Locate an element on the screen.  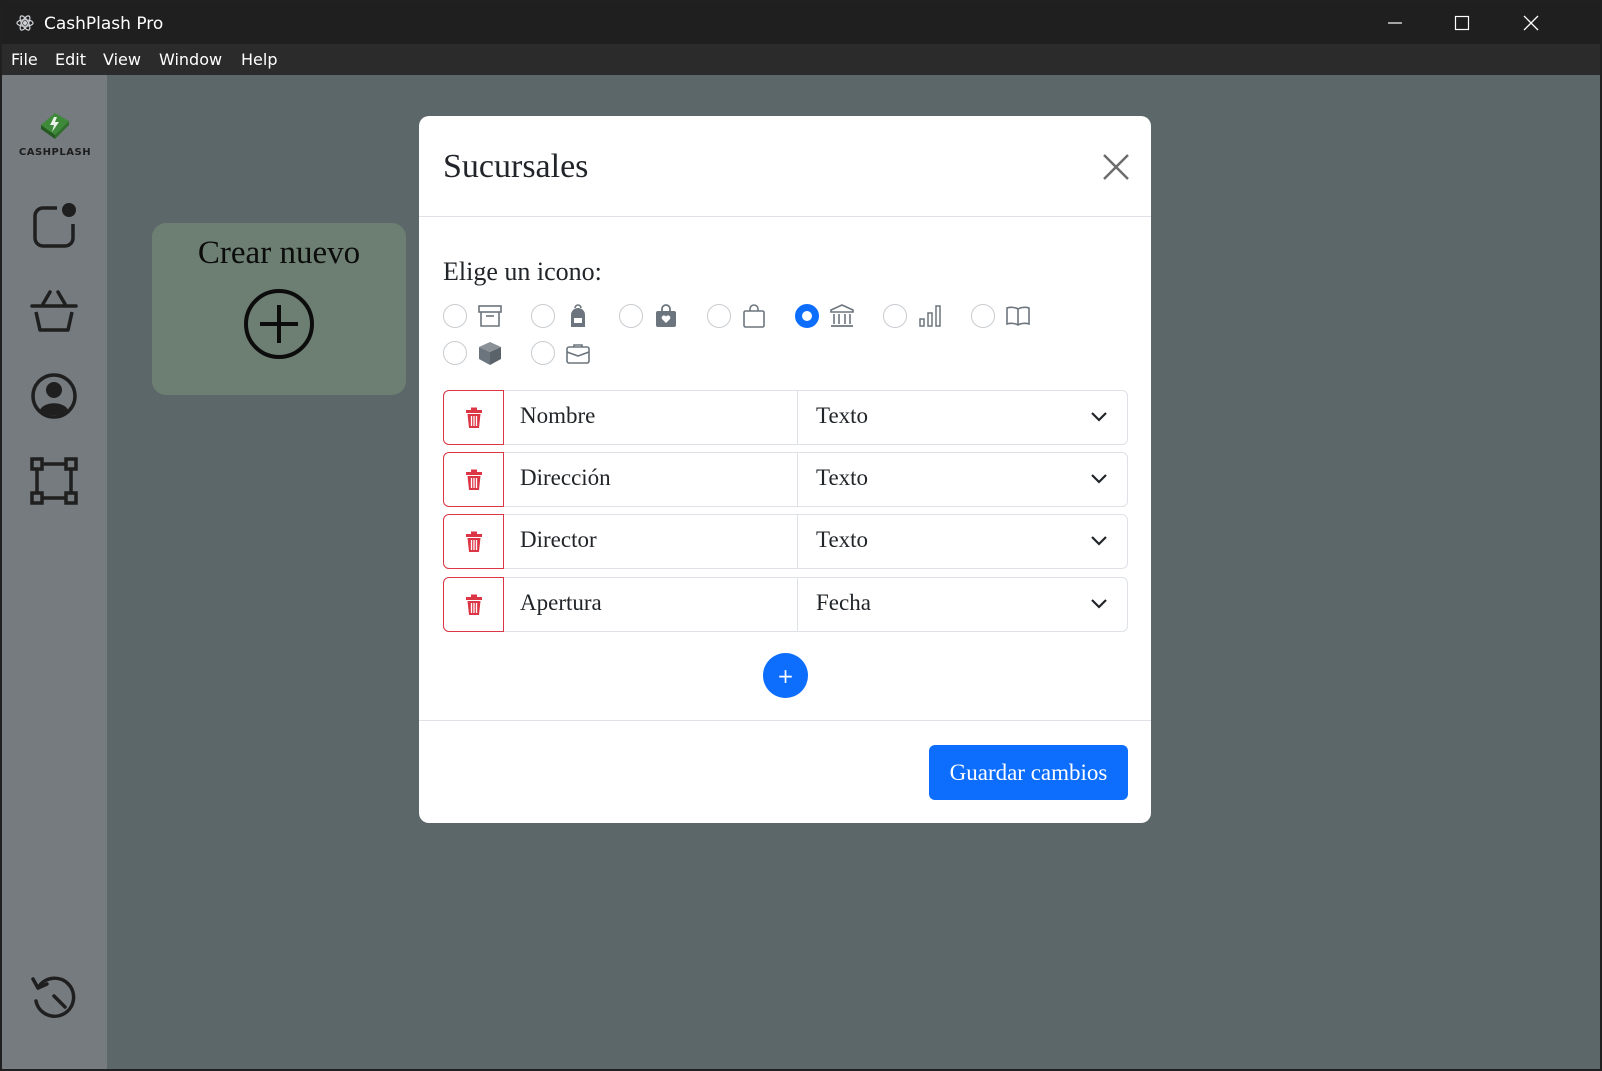
maximize-icon is located at coordinates (1462, 23).